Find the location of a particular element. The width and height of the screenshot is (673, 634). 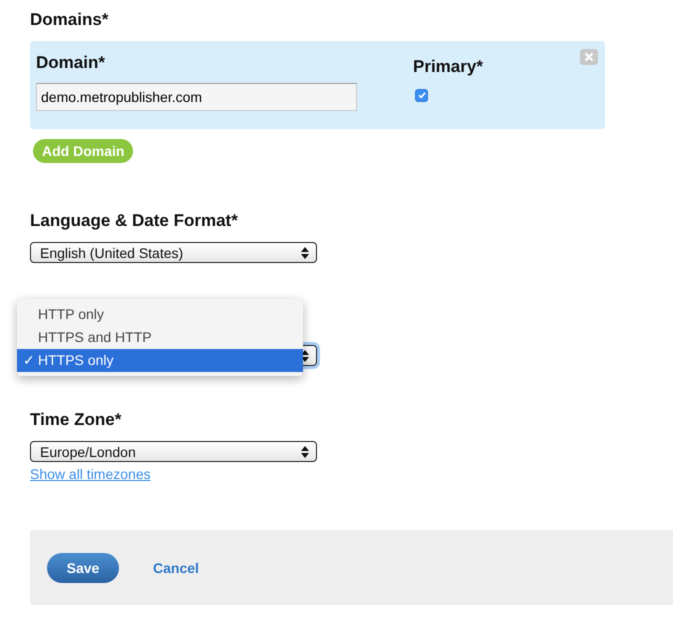

menu-item: HTTPS and HTTP is located at coordinates (160, 337).